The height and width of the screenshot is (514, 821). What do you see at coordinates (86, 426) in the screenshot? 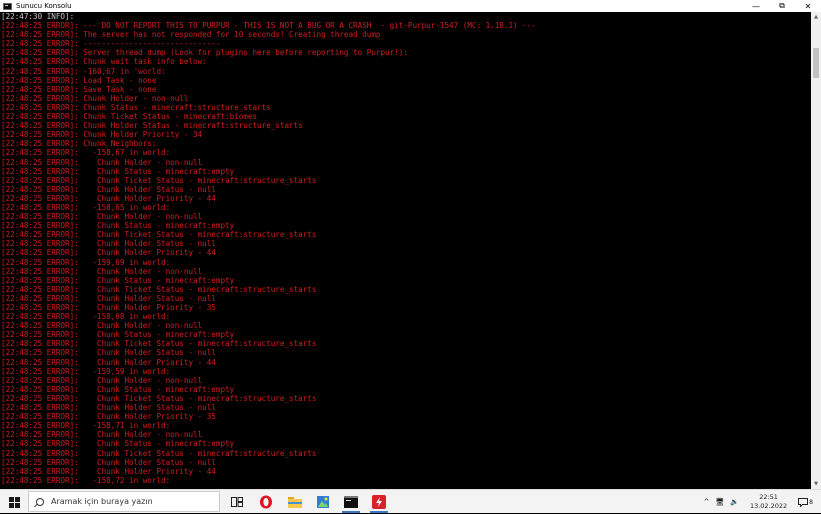
I see `console-line: [22:48:25 ERROR]: -158,71 in world:` at bounding box center [86, 426].